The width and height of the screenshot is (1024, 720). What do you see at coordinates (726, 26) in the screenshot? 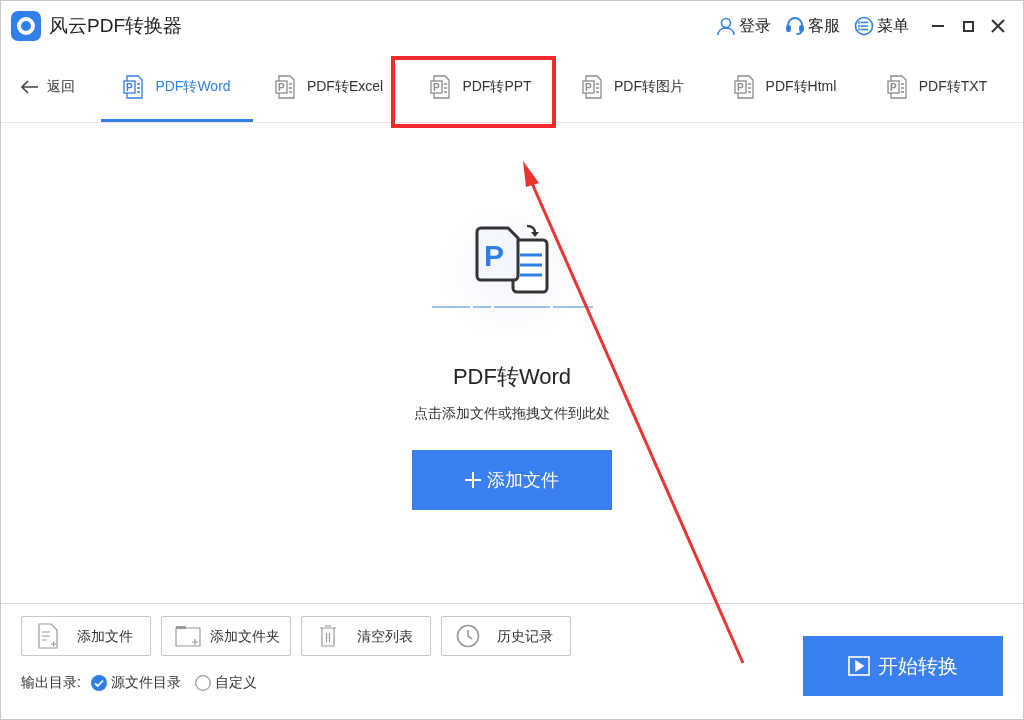
I see `user-icon` at bounding box center [726, 26].